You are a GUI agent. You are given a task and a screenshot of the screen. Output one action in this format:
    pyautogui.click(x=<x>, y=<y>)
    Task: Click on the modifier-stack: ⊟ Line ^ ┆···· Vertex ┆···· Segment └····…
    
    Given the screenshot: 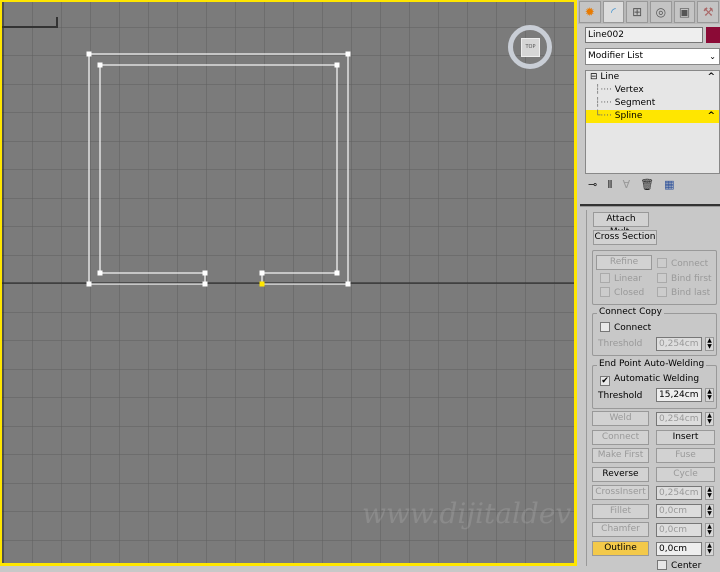 What is the action you would take?
    pyautogui.click(x=652, y=122)
    